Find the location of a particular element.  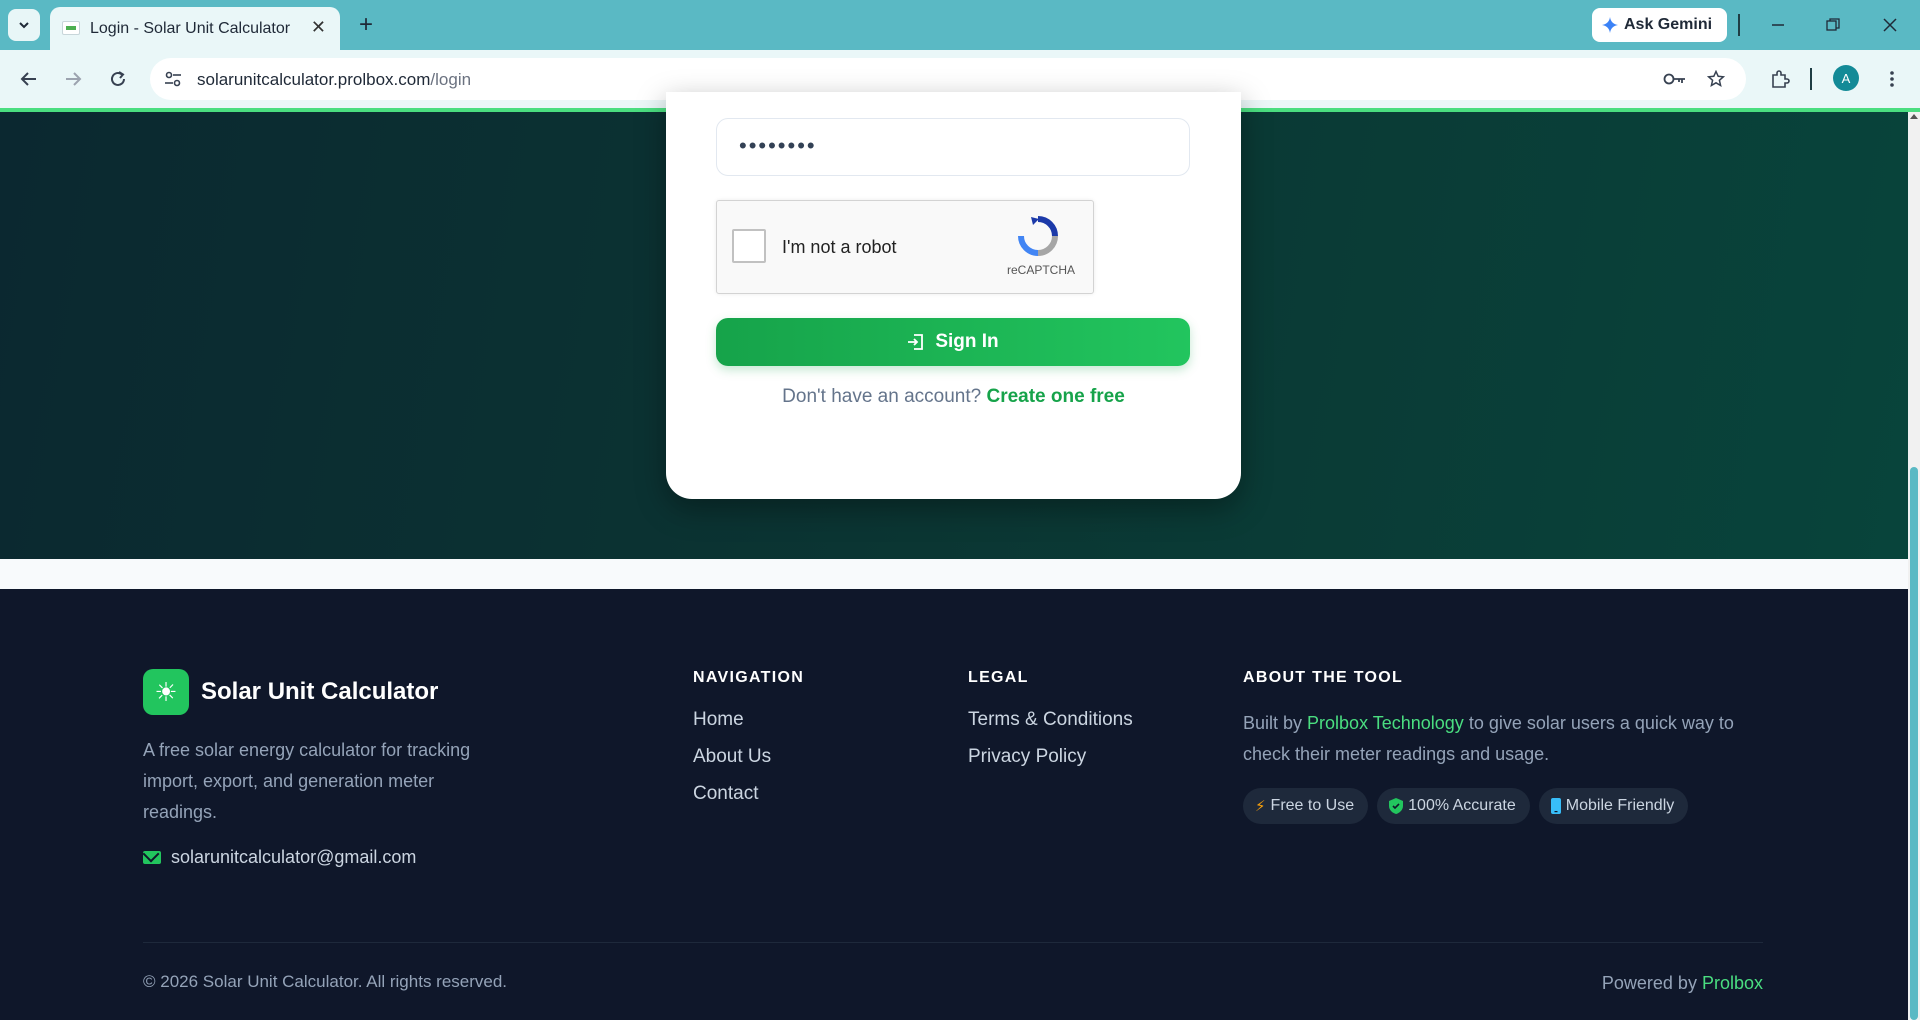

badge-accurate-label: 100% Accurate is located at coordinates (1462, 805).